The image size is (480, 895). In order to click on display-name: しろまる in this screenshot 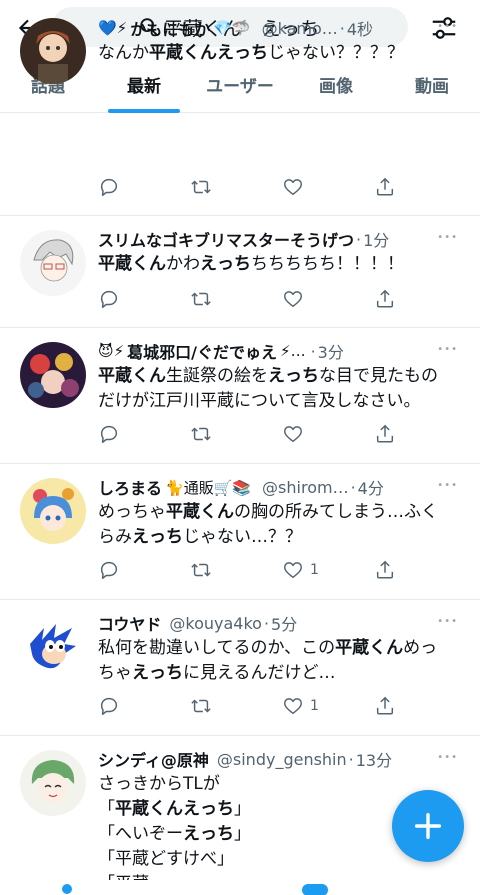, I will do `click(130, 487)`.